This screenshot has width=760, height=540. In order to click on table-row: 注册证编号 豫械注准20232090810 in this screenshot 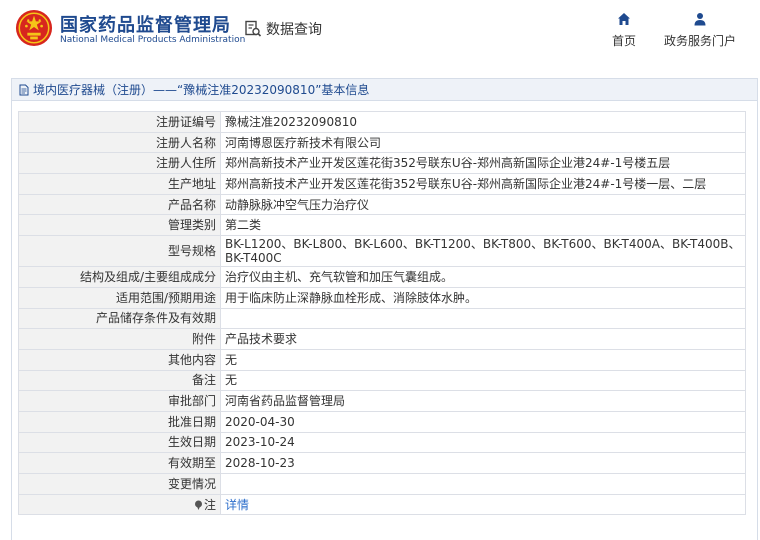, I will do `click(382, 122)`.